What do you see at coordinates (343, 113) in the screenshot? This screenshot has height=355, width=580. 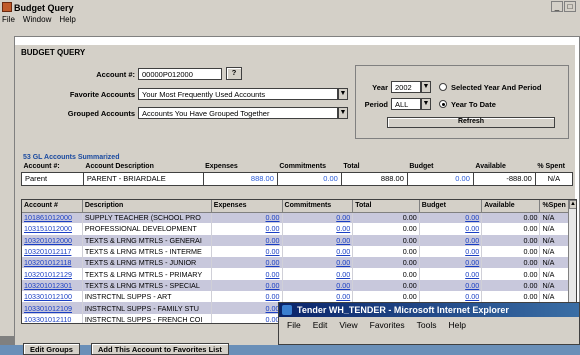 I see `grouped-dropdown-arrow: ▼` at bounding box center [343, 113].